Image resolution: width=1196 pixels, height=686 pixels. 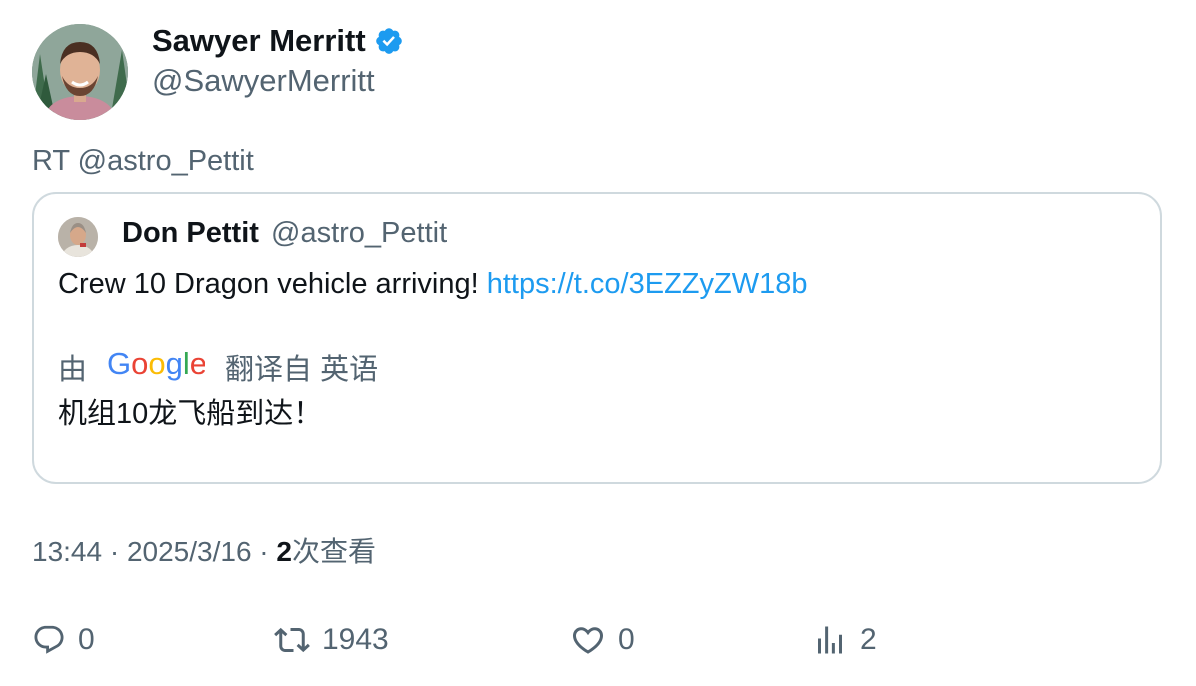 I want to click on author-name-row: Sawyer Merritt, so click(x=278, y=41).